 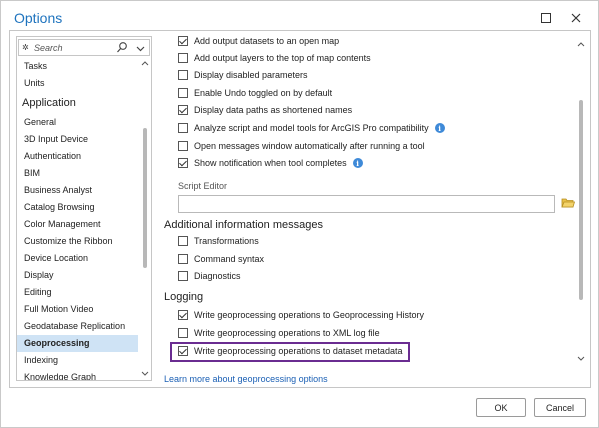 What do you see at coordinates (84, 47) in the screenshot?
I see `search-box: ✲ Search` at bounding box center [84, 47].